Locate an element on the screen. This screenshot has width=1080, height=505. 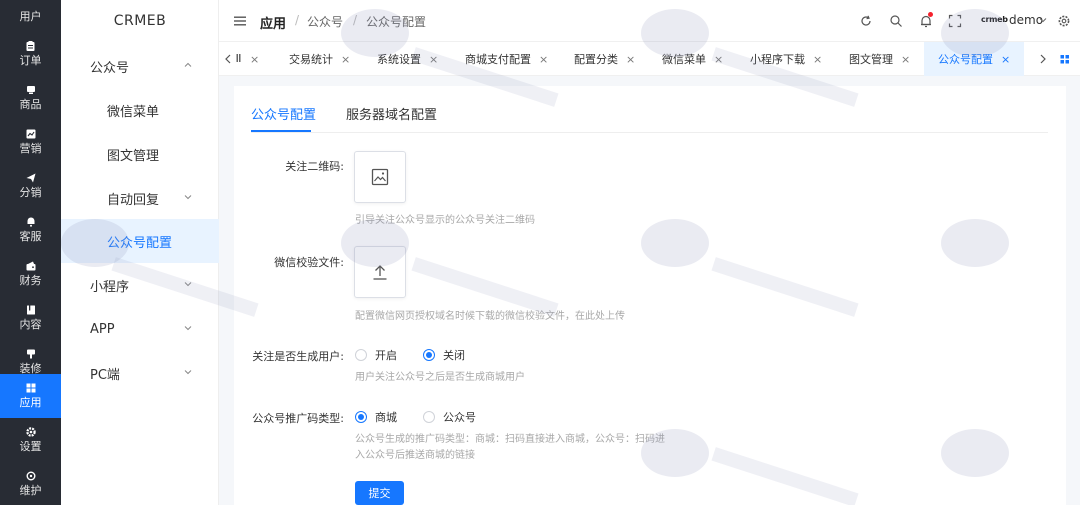
tab-label: 小程序下载 is located at coordinates (777, 59).